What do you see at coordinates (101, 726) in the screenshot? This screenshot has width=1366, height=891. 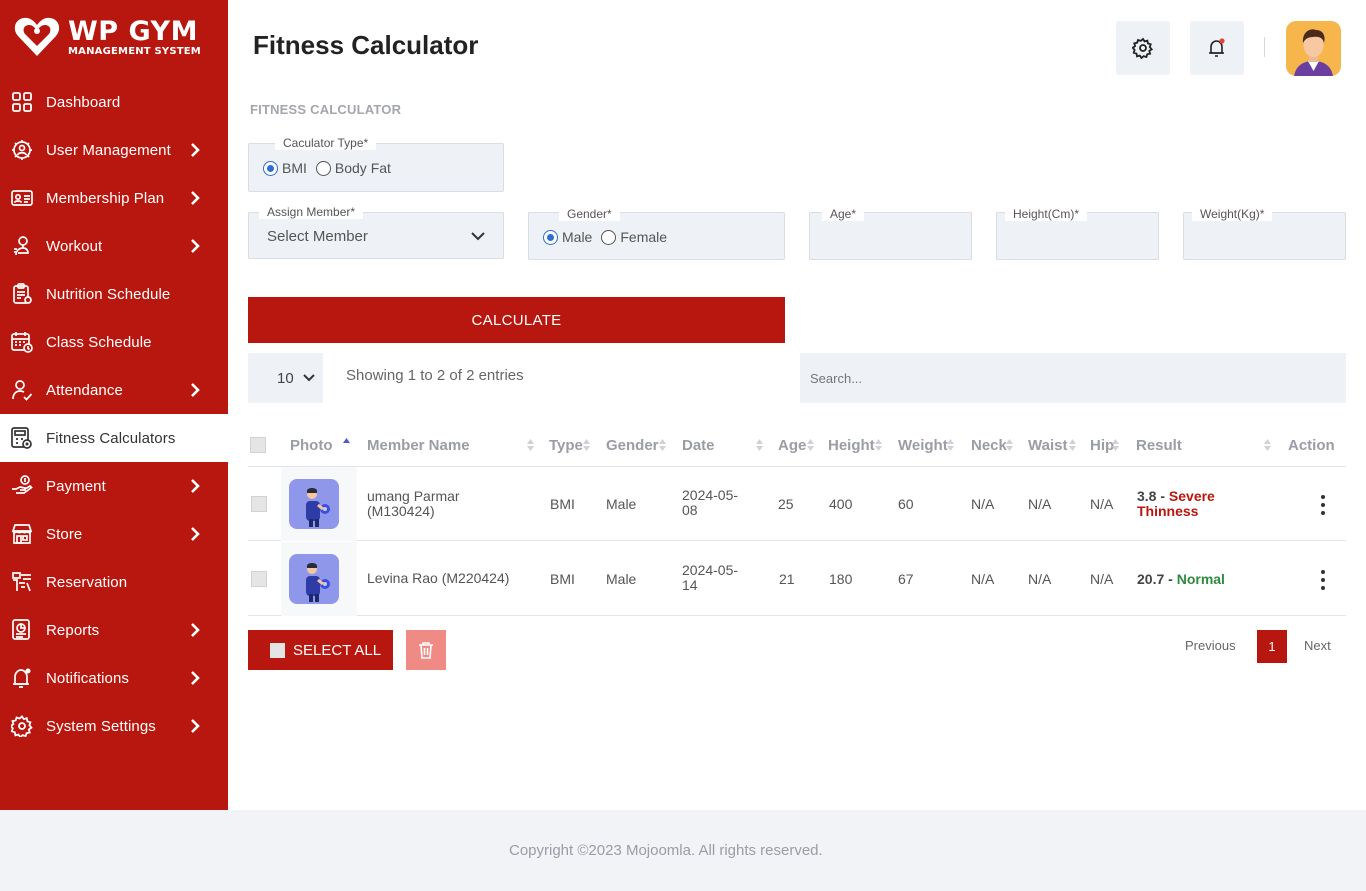 I see `sidebar-item-label: System Settings` at bounding box center [101, 726].